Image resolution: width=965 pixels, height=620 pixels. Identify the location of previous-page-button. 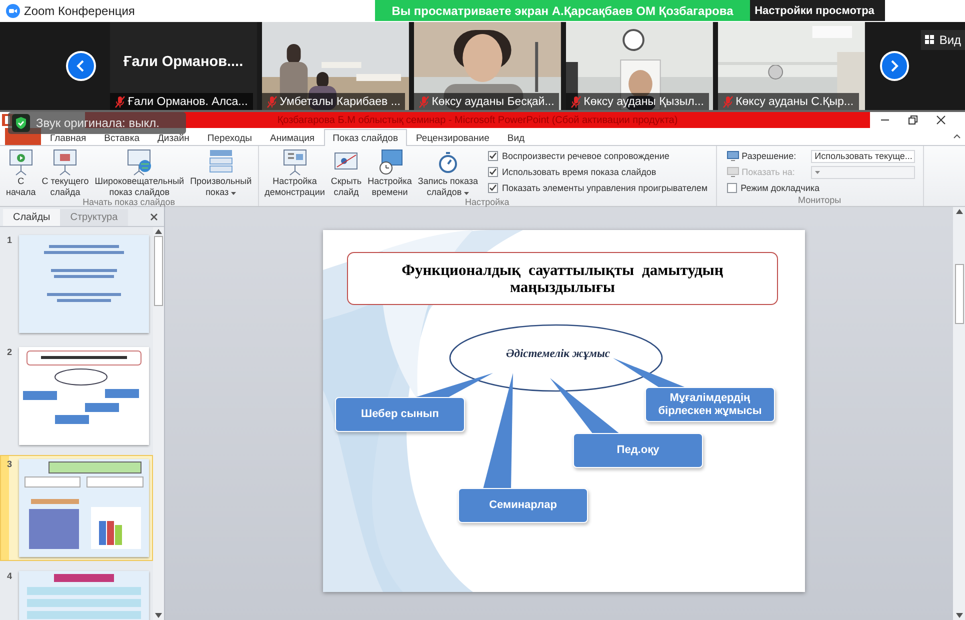
(81, 66).